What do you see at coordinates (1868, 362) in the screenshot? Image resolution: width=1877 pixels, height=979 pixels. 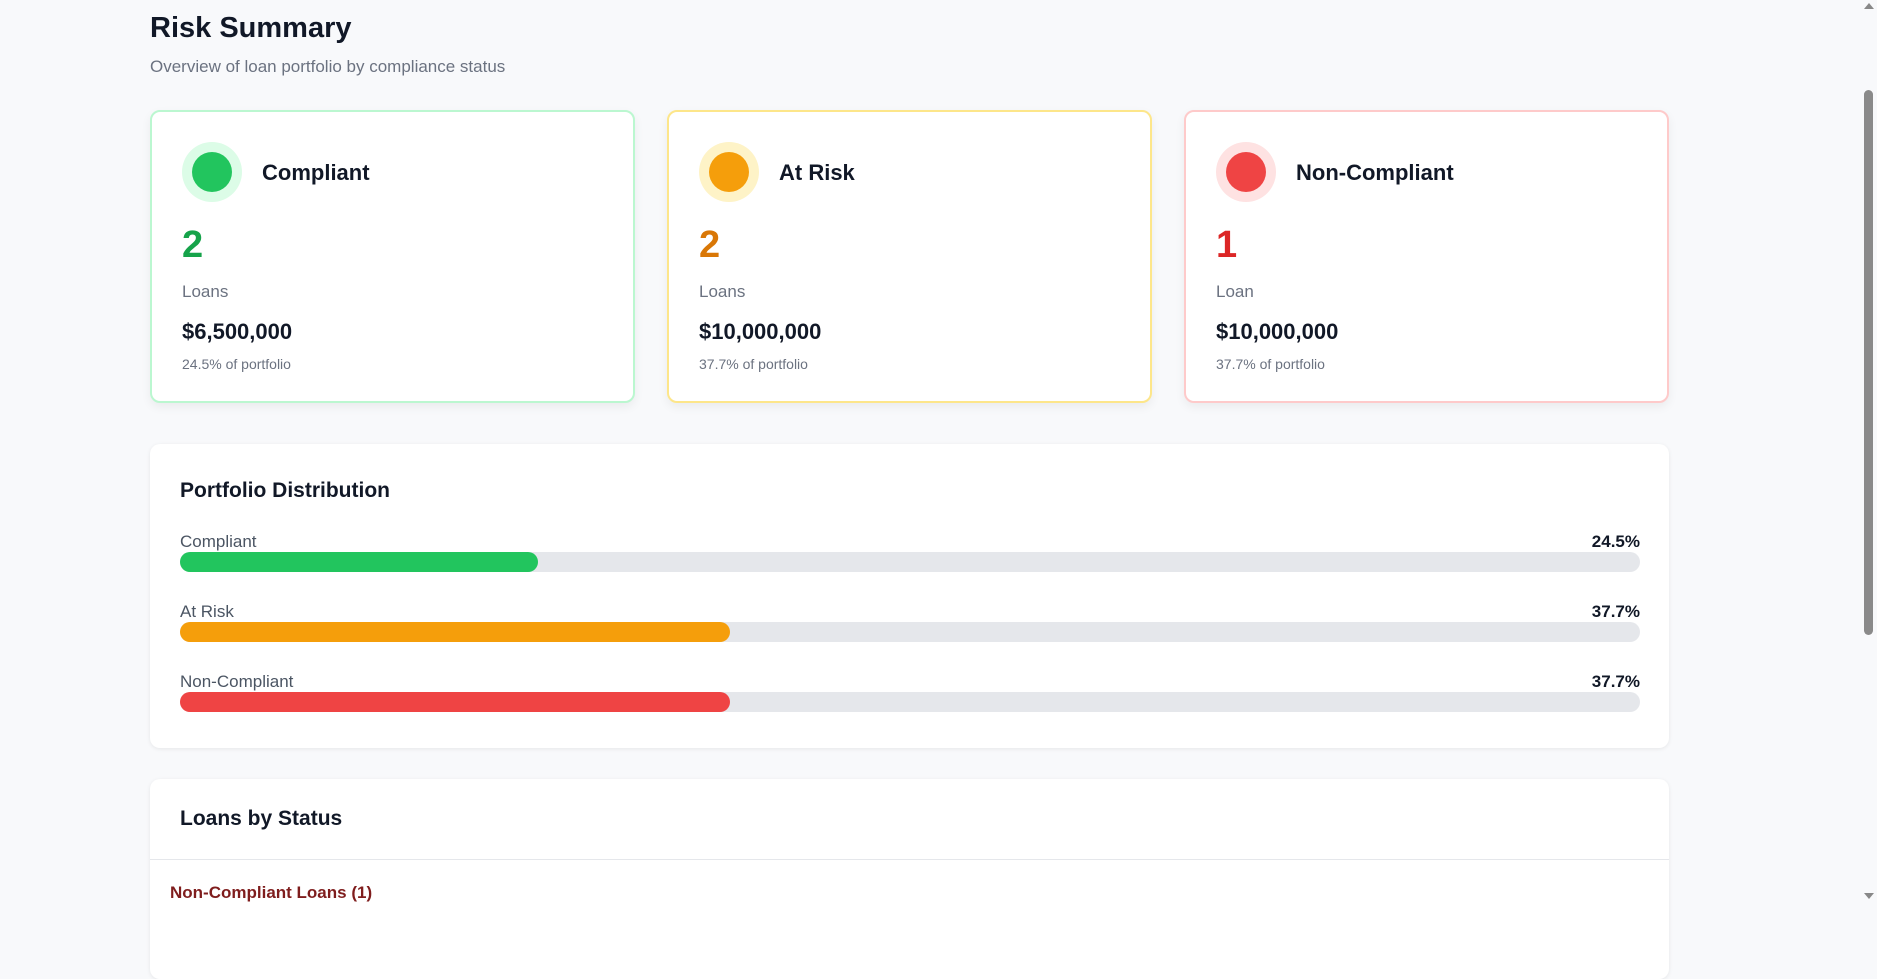 I see `scrollbar-thumb` at bounding box center [1868, 362].